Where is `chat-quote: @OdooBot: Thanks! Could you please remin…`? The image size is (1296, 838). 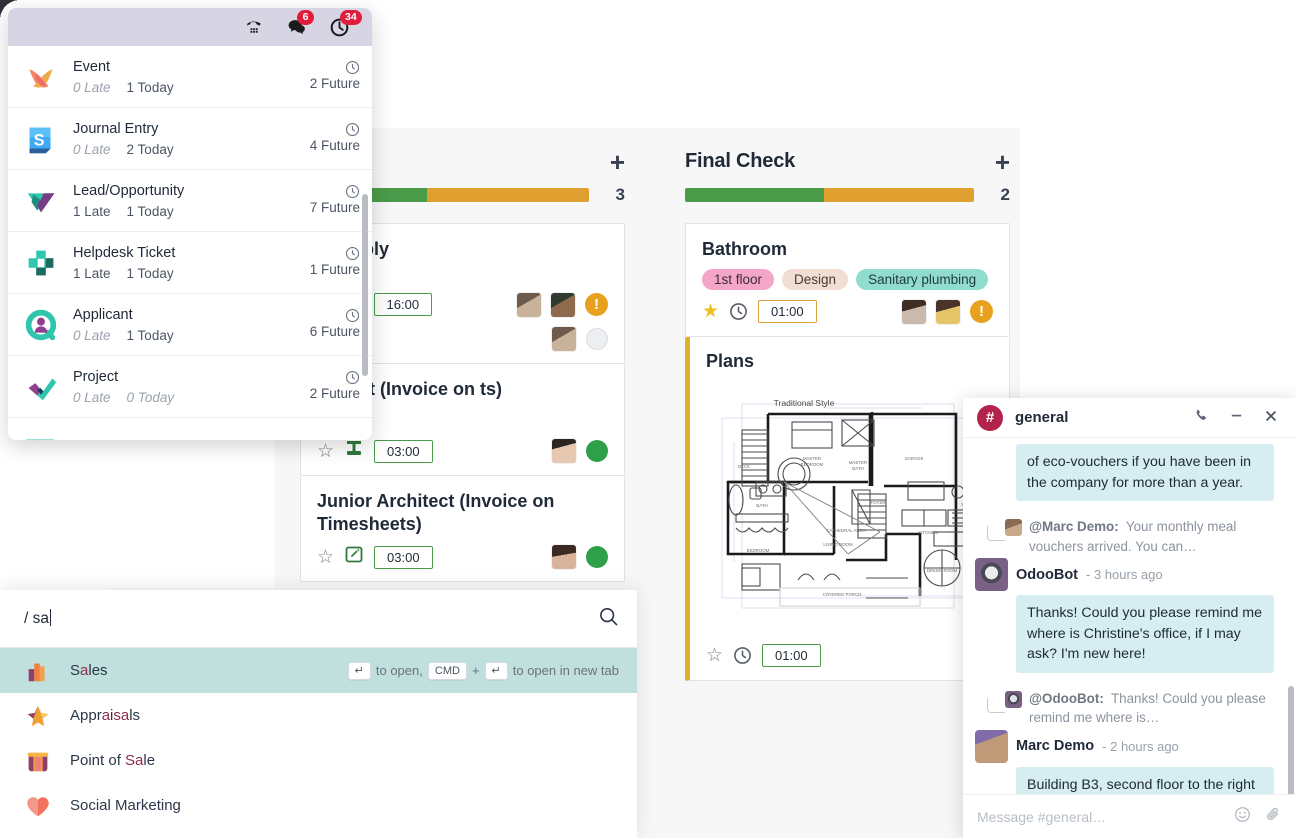 chat-quote: @OdooBot: Thanks! Could you please remin… is located at coordinates (1135, 708).